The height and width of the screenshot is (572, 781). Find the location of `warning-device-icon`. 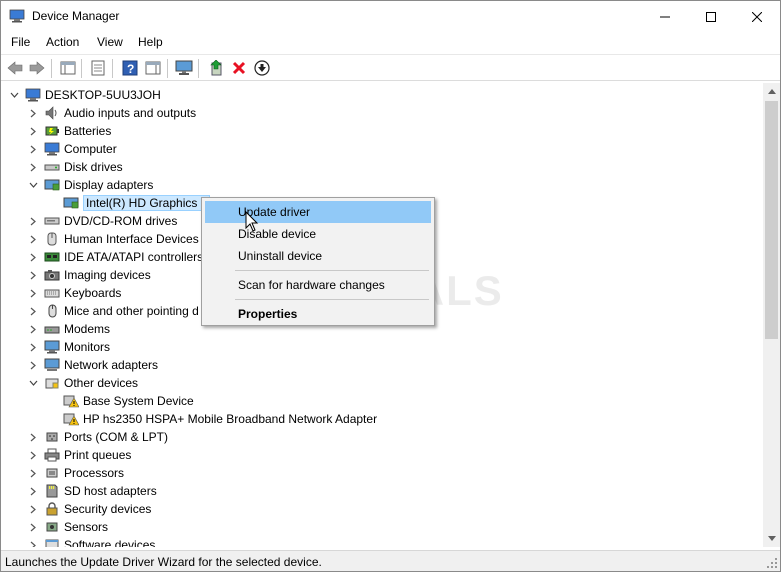

warning-device-icon is located at coordinates (71, 401).